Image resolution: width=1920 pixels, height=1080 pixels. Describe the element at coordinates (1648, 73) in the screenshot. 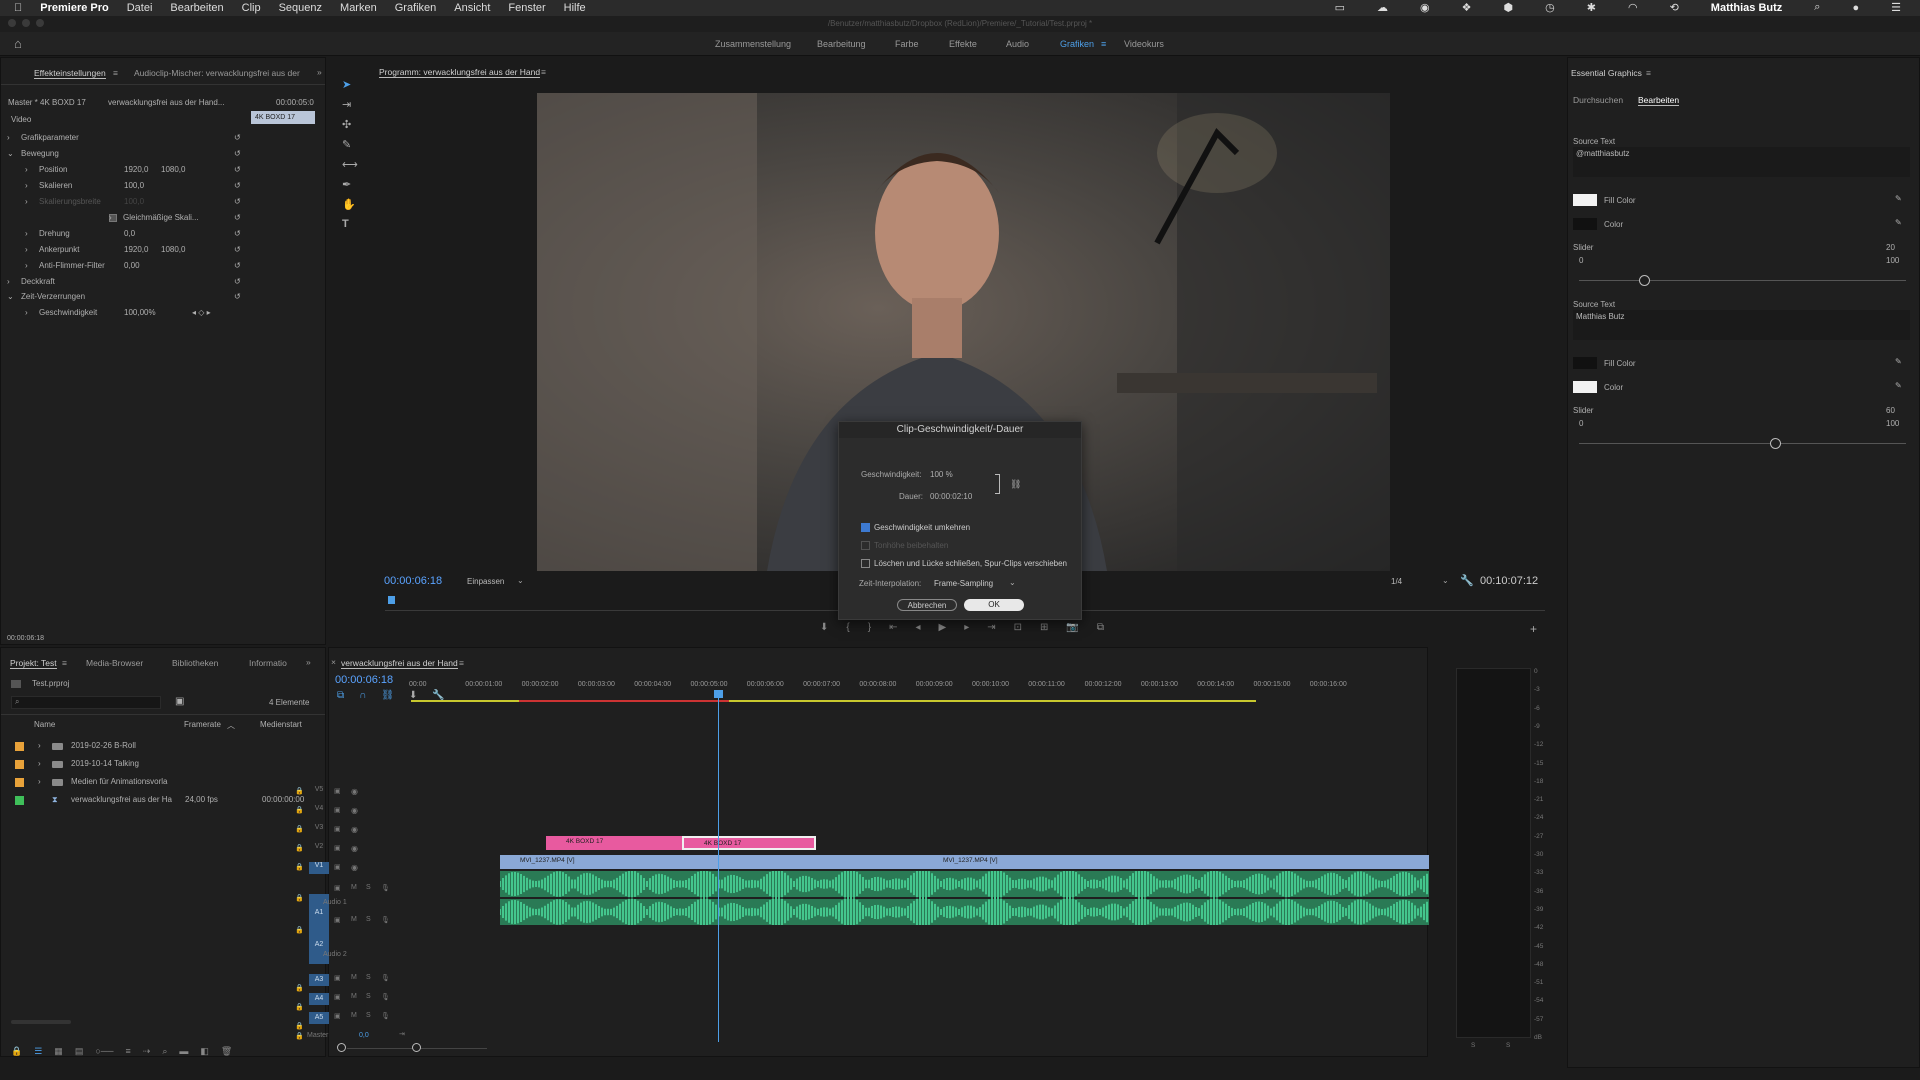

I see `eg-menu-icon: ≡` at that location.